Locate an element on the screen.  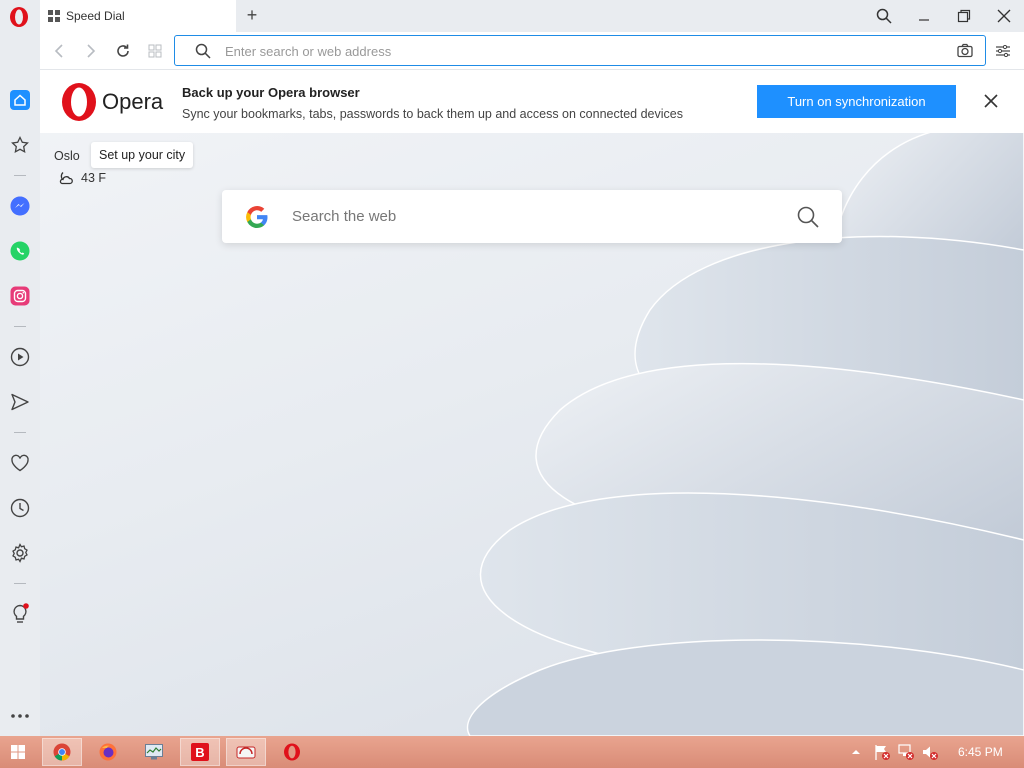
opera-logo-text: Opera is located at coordinates (133, 101).